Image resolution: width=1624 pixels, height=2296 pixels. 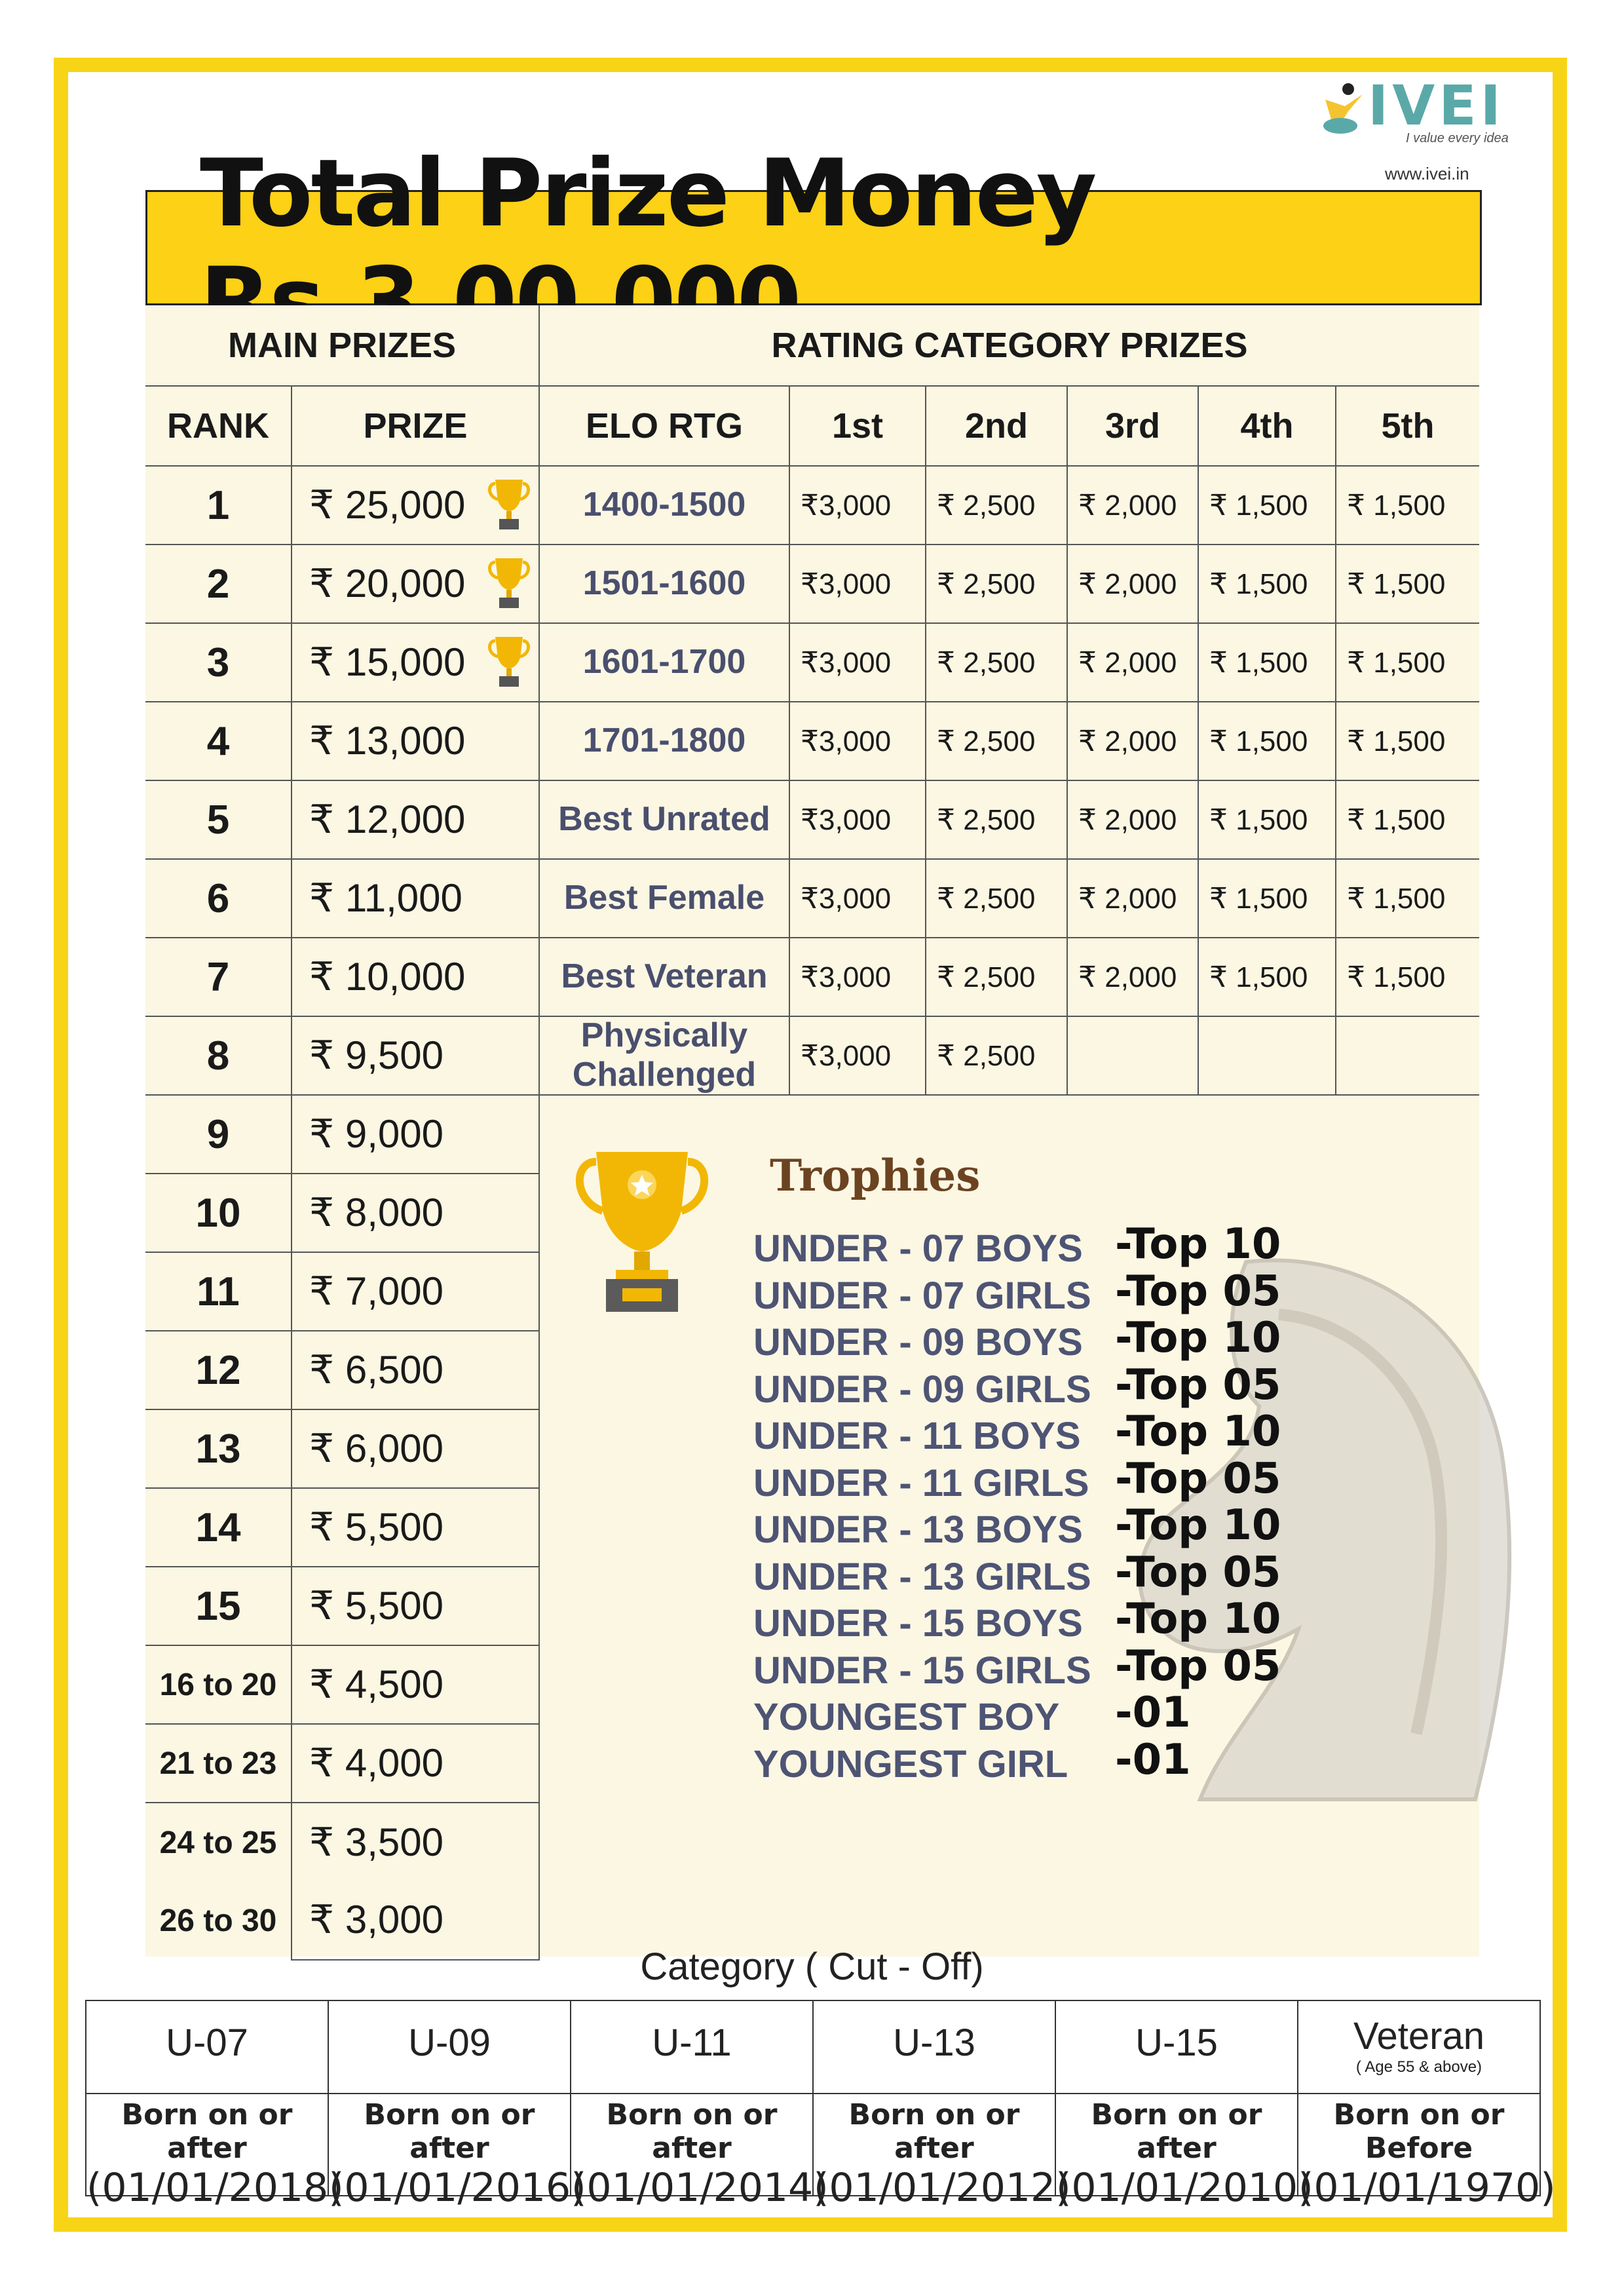 I want to click on rank-cell: 16 to 20, so click(x=218, y=1685).